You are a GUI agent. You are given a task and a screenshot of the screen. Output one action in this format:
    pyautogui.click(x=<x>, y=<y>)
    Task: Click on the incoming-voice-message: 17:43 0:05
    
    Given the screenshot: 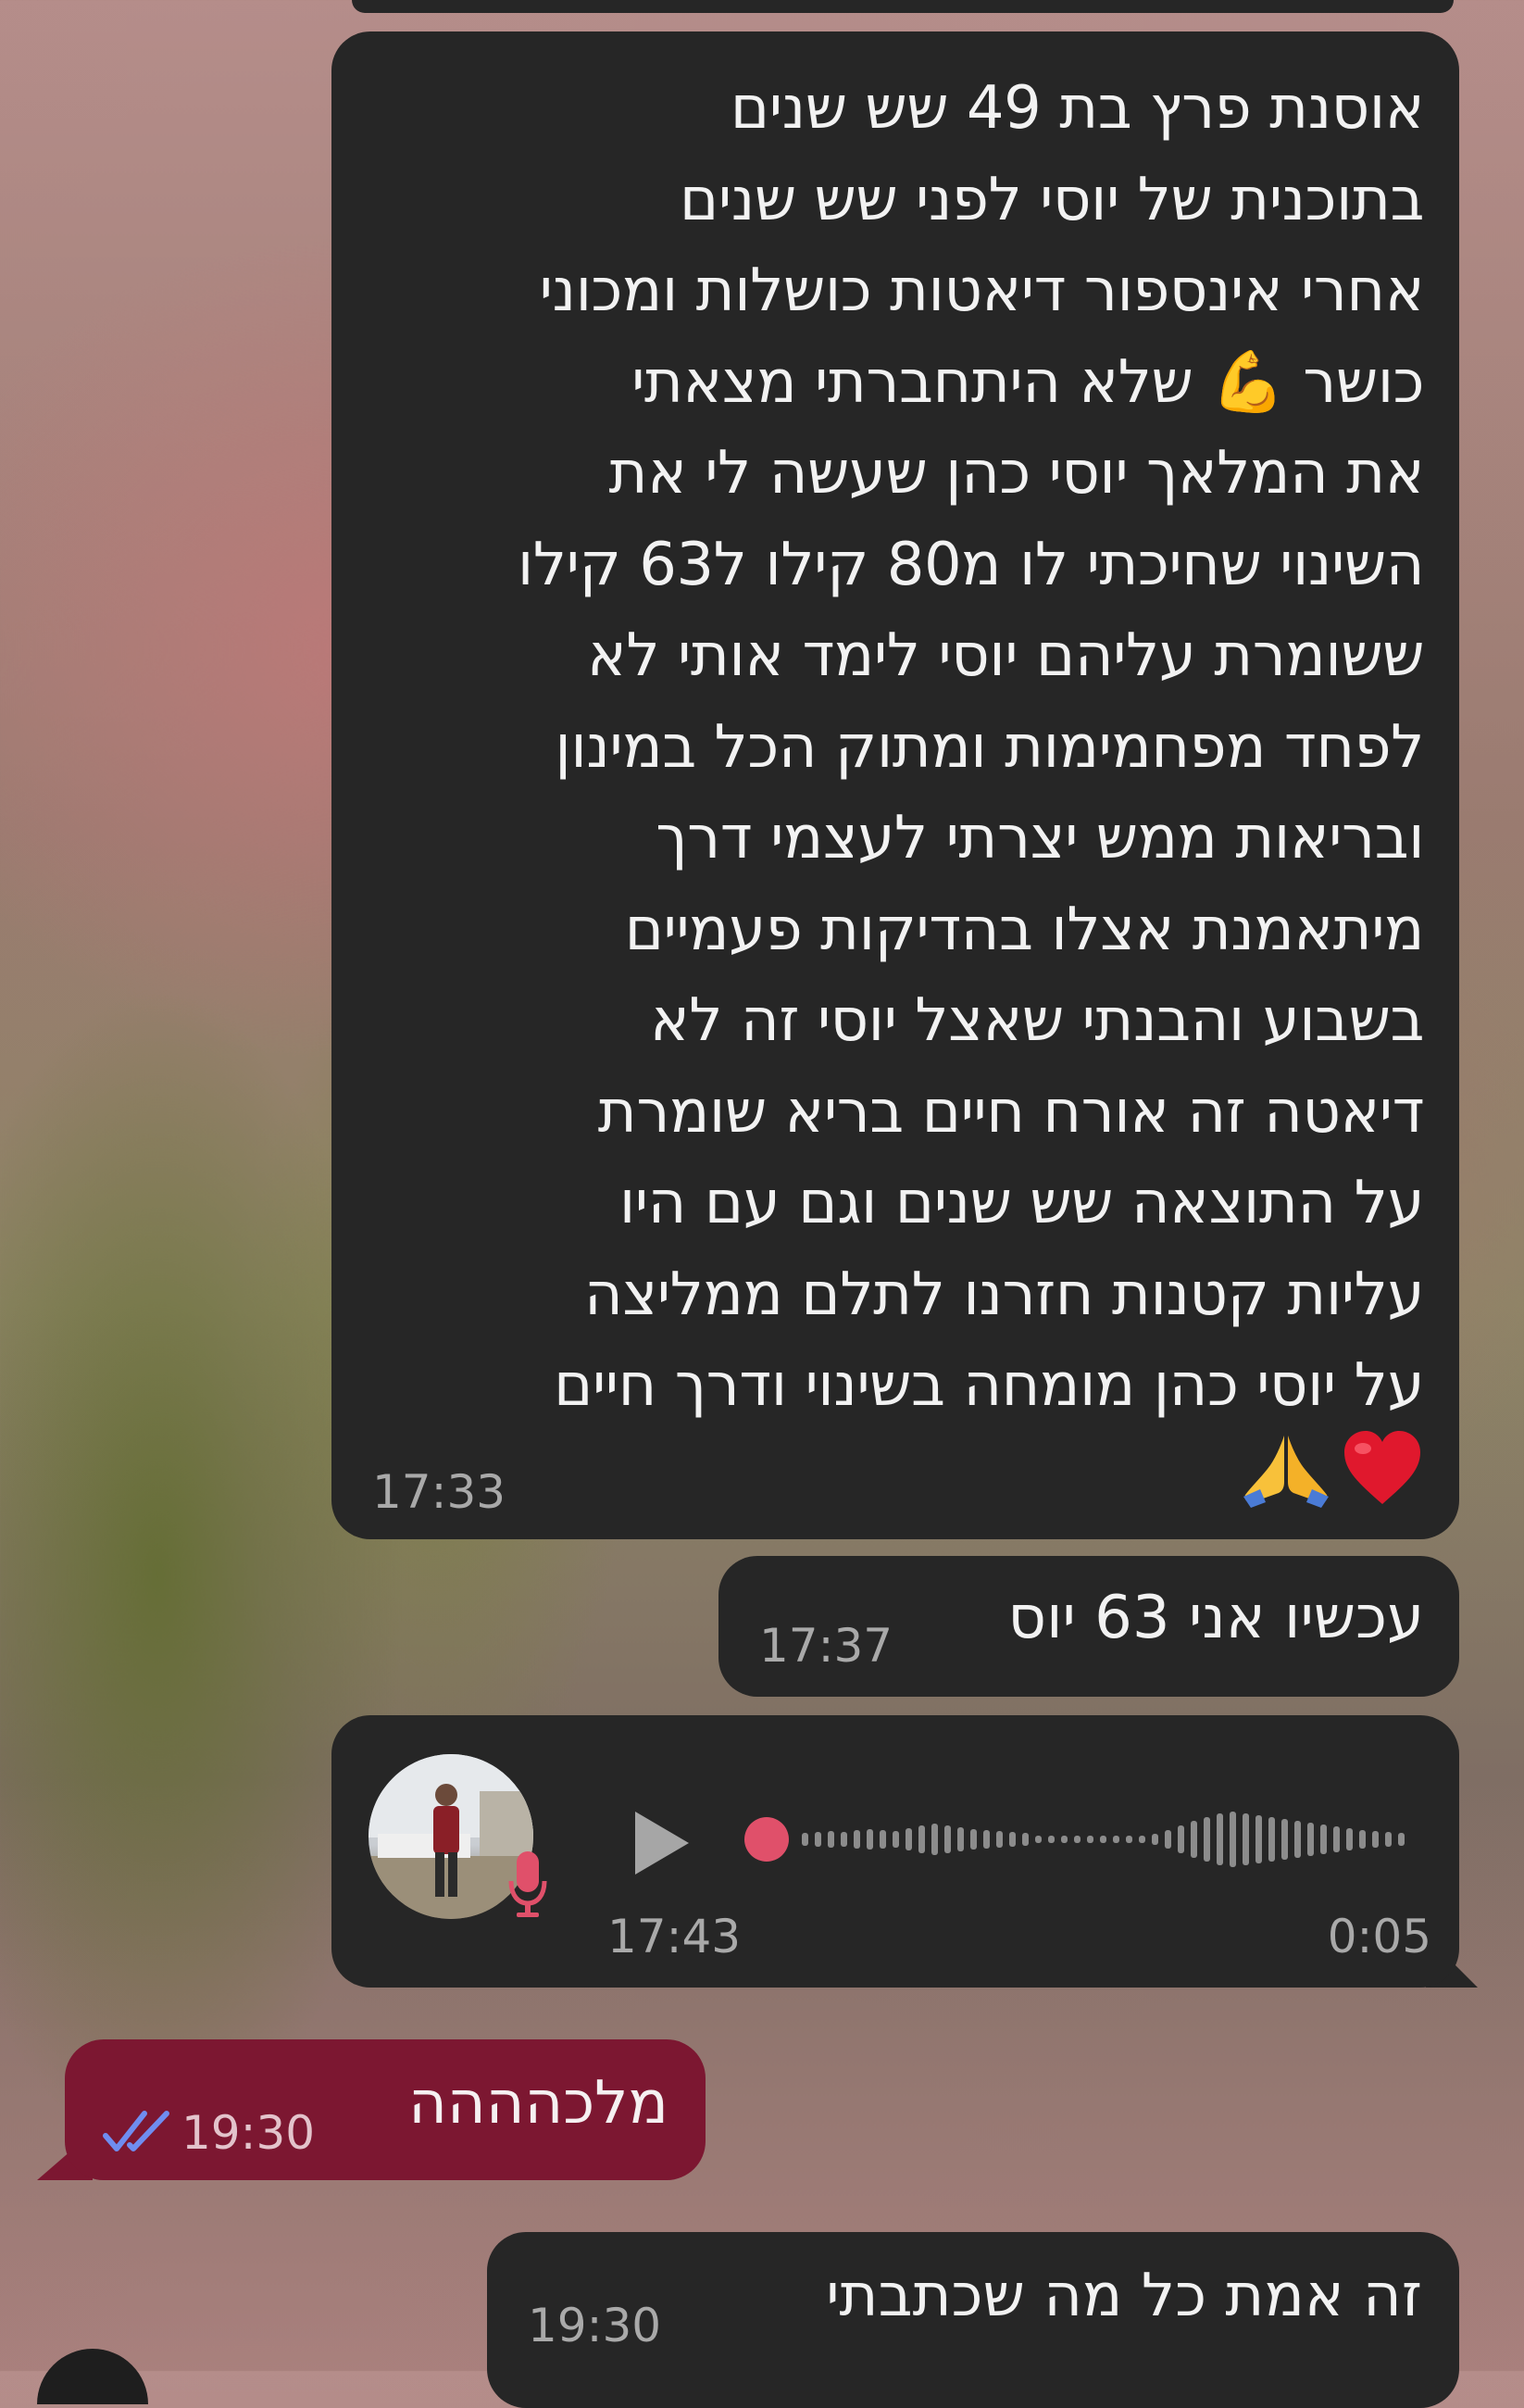 What is the action you would take?
    pyautogui.click(x=895, y=1851)
    